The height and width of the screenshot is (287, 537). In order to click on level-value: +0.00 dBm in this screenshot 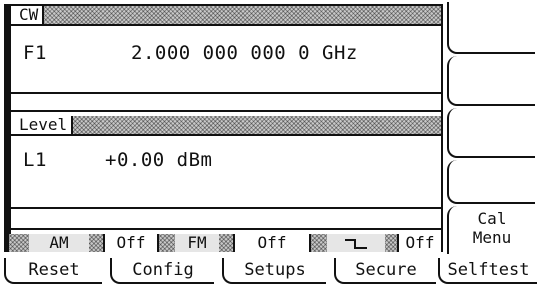, I will do `click(158, 160)`.